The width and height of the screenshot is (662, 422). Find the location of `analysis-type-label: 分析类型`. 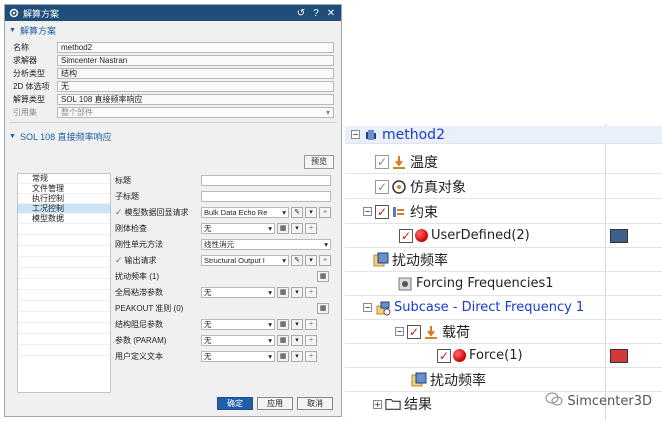

analysis-type-label: 分析类型 is located at coordinates (29, 73).